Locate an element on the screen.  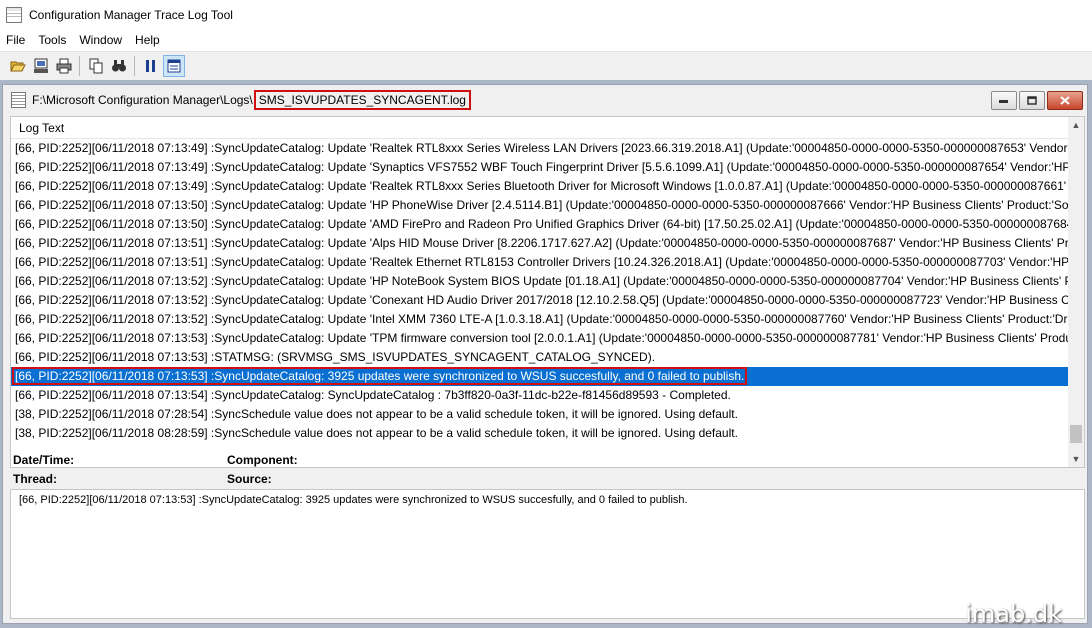
minimize-button is located at coordinates (1004, 100).